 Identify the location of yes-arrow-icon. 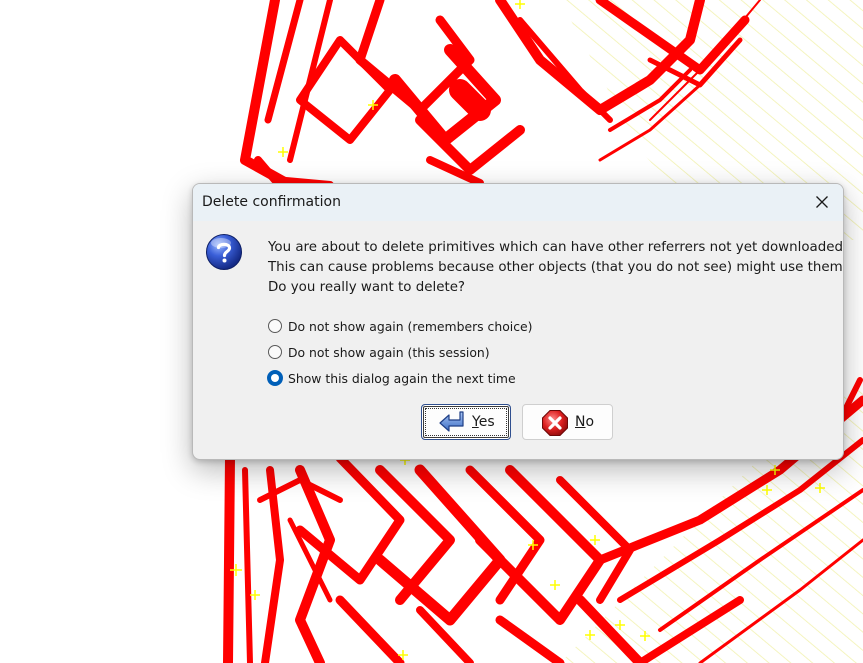
(451, 421).